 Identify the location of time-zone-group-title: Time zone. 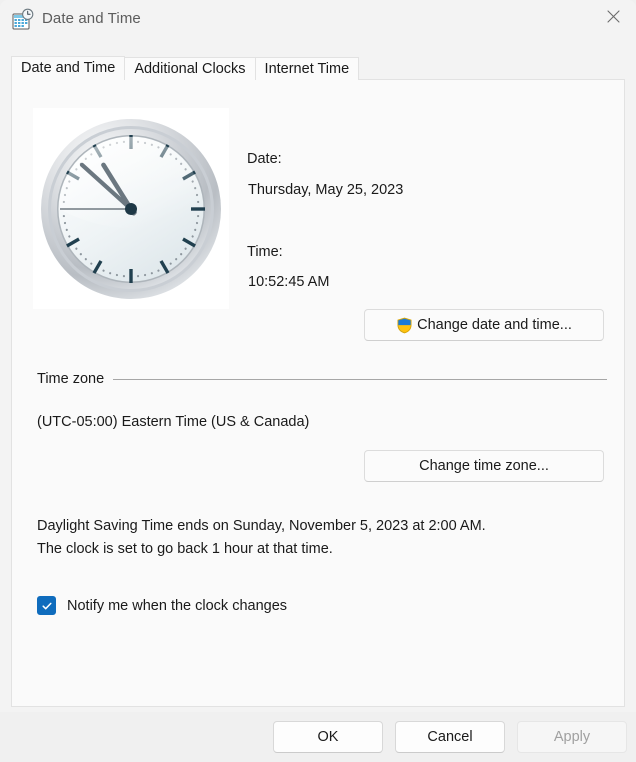
(71, 379).